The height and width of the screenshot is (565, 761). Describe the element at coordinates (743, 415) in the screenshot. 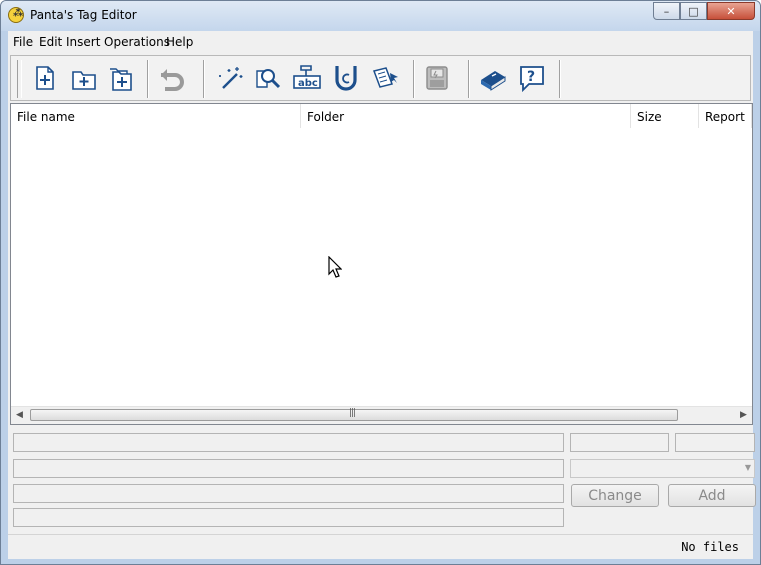

I see `scroll-right-icon: ▶` at that location.